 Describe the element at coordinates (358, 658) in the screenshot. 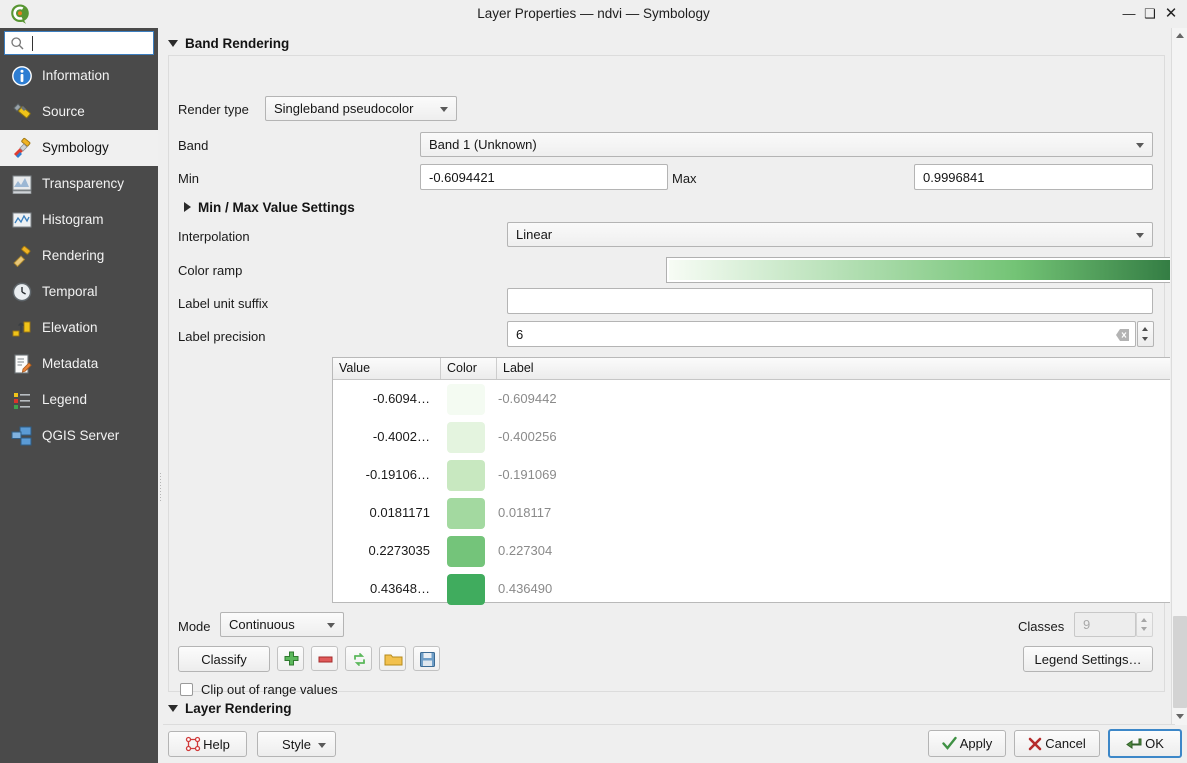

I see `flip-colors-button` at that location.